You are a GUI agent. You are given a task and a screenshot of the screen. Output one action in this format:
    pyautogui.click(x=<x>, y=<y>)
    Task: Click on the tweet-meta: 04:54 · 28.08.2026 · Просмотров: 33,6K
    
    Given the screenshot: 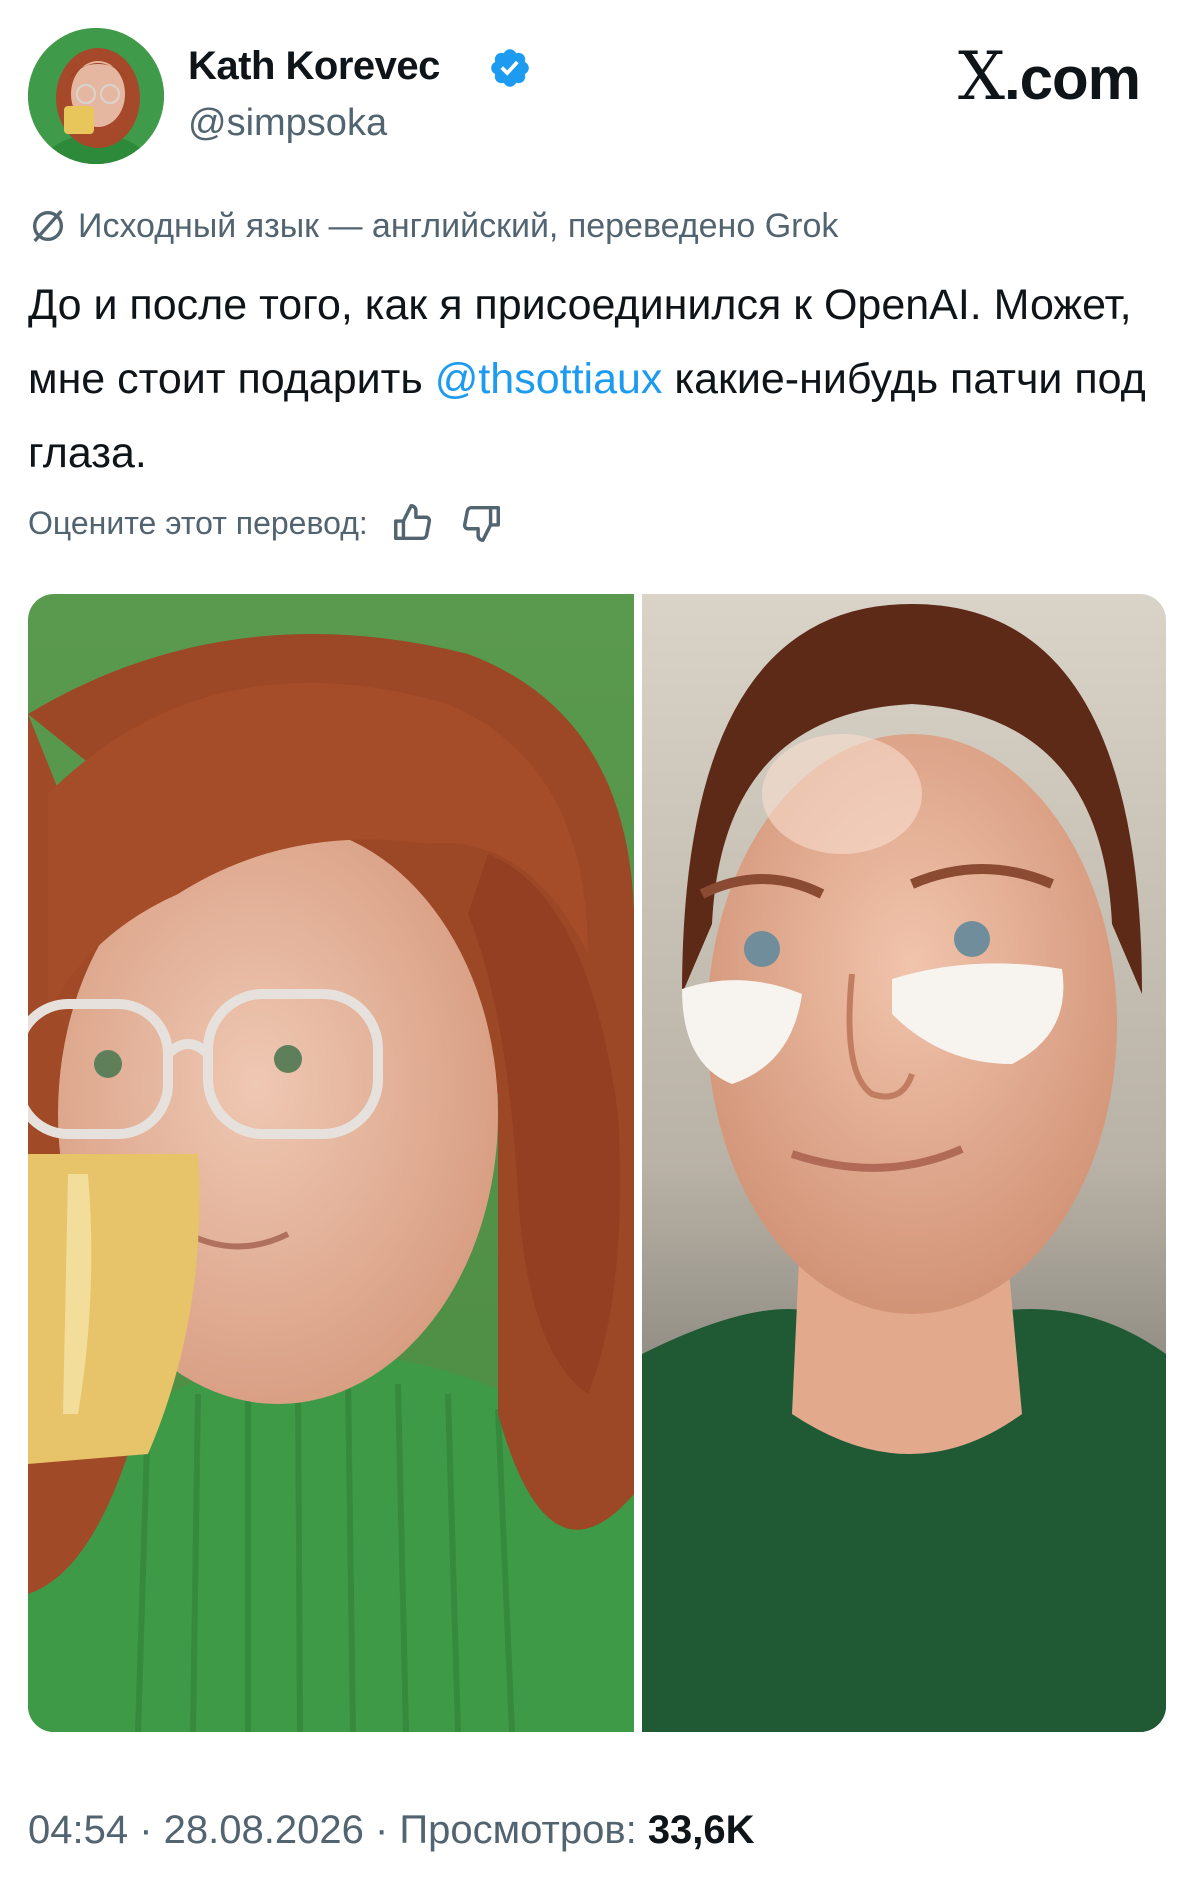 What is the action you would take?
    pyautogui.click(x=391, y=1830)
    